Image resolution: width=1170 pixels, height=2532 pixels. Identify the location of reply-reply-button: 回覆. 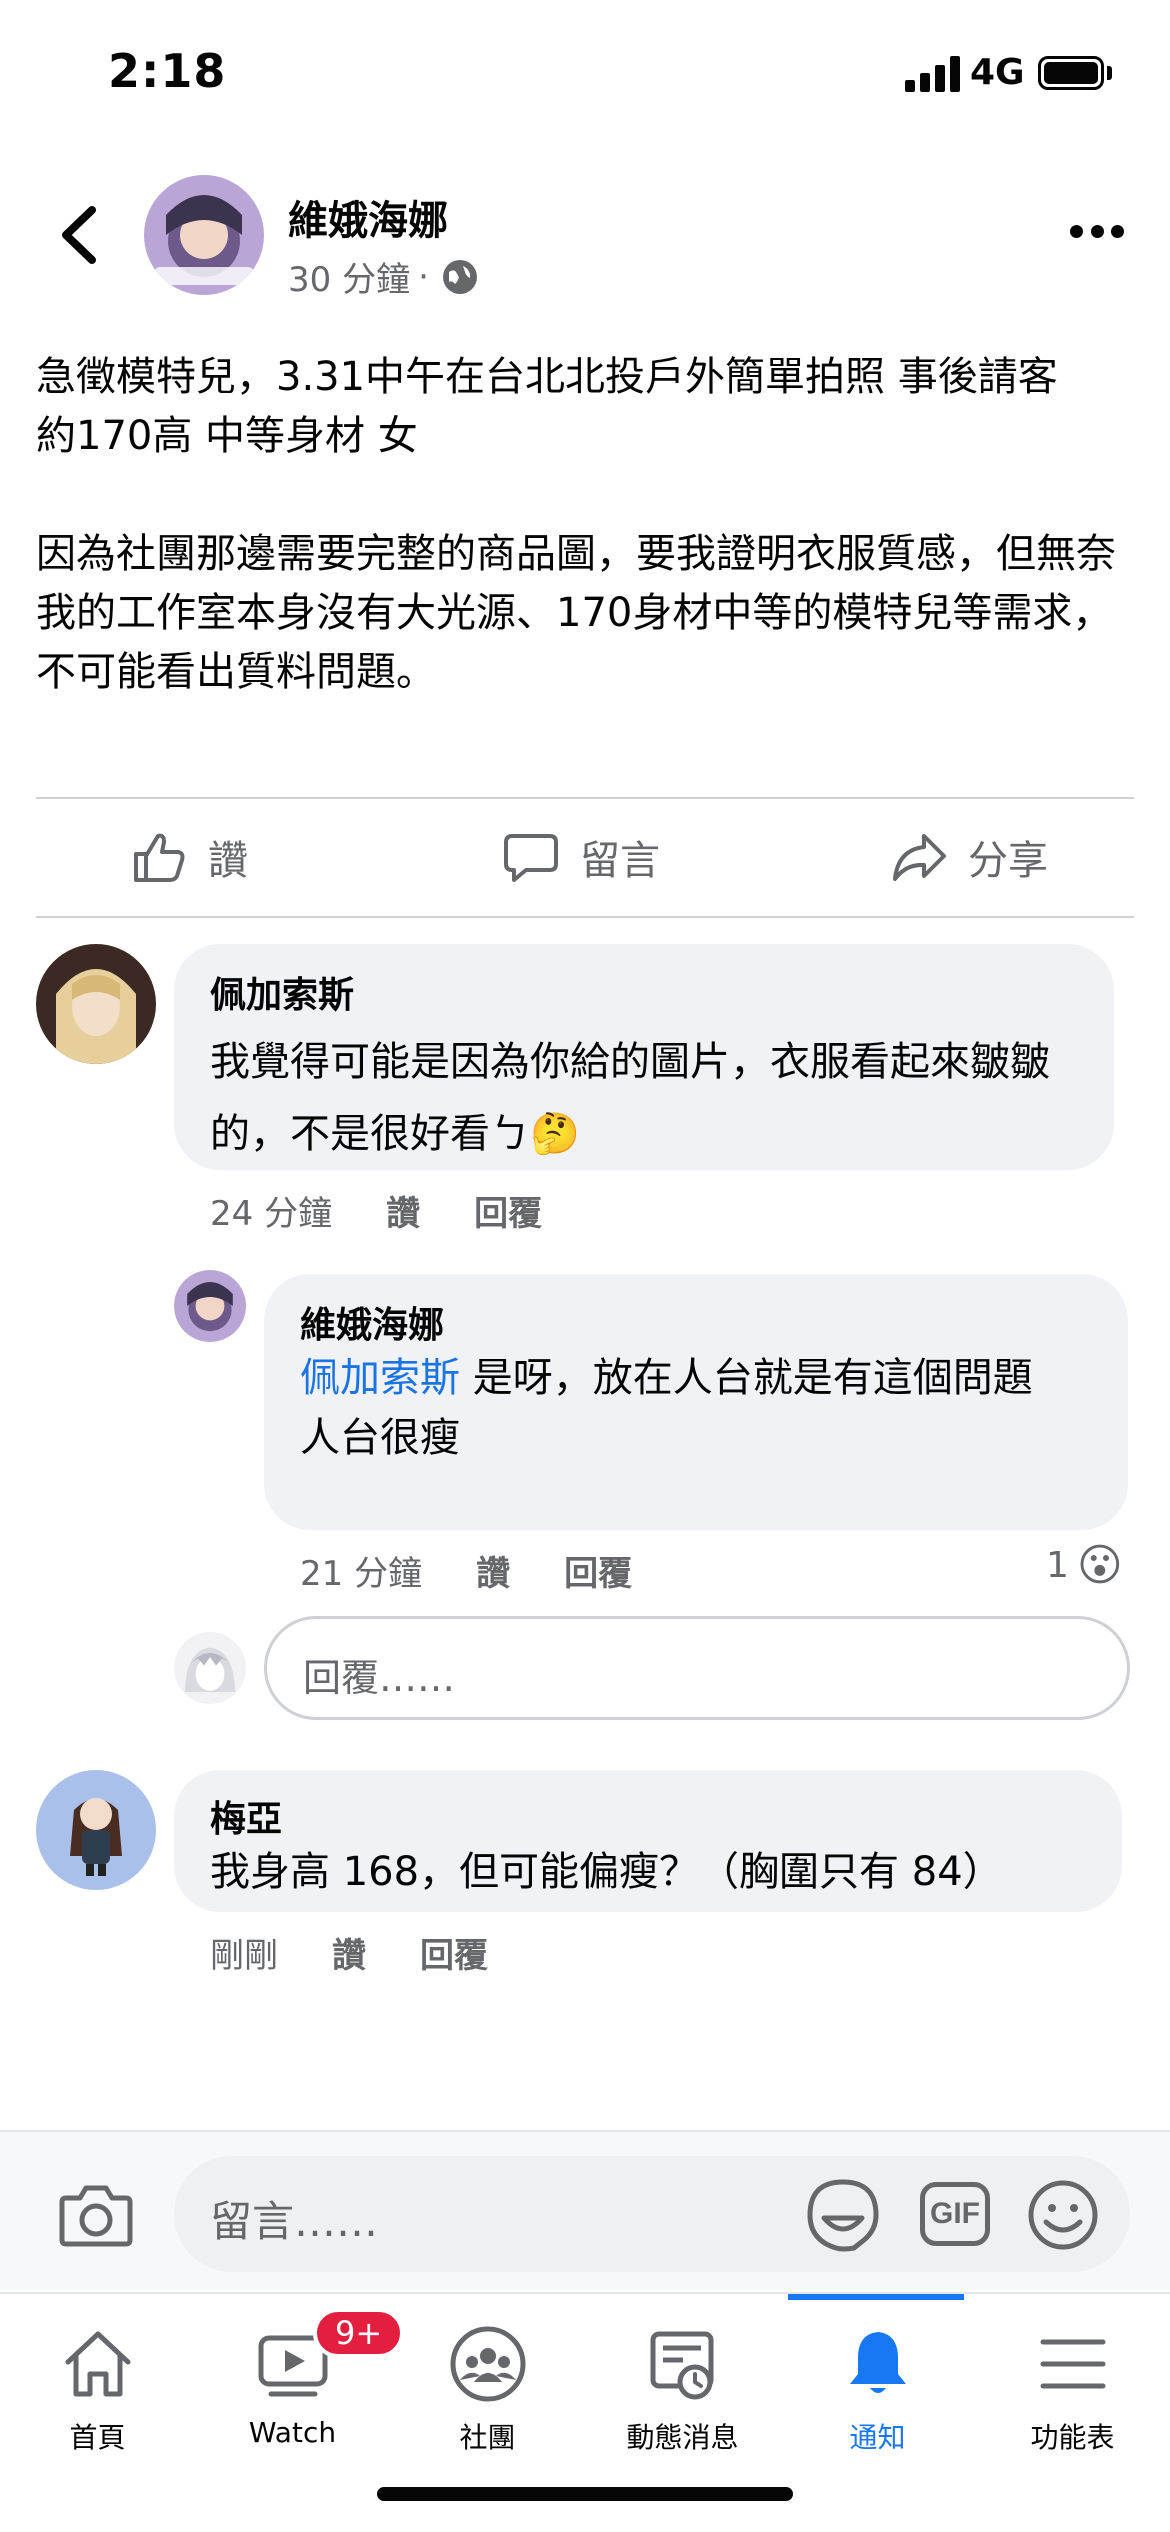
(598, 1570).